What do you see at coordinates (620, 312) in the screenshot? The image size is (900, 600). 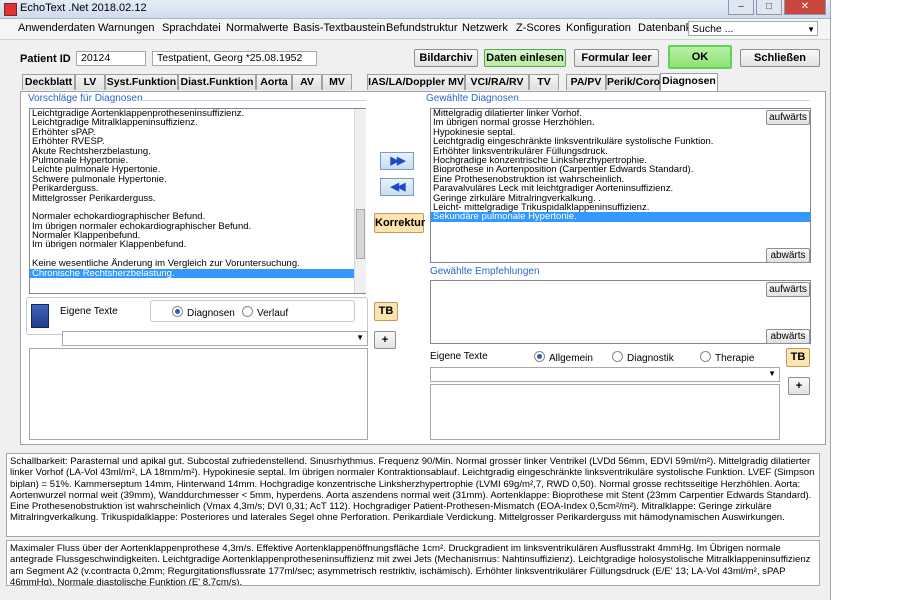 I see `gewaehlte-empfehlungen-listbox` at bounding box center [620, 312].